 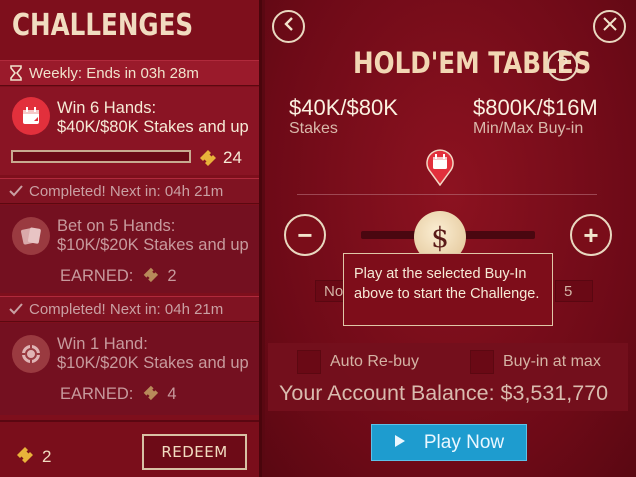 I want to click on challenge-marker-icon, so click(x=440, y=167).